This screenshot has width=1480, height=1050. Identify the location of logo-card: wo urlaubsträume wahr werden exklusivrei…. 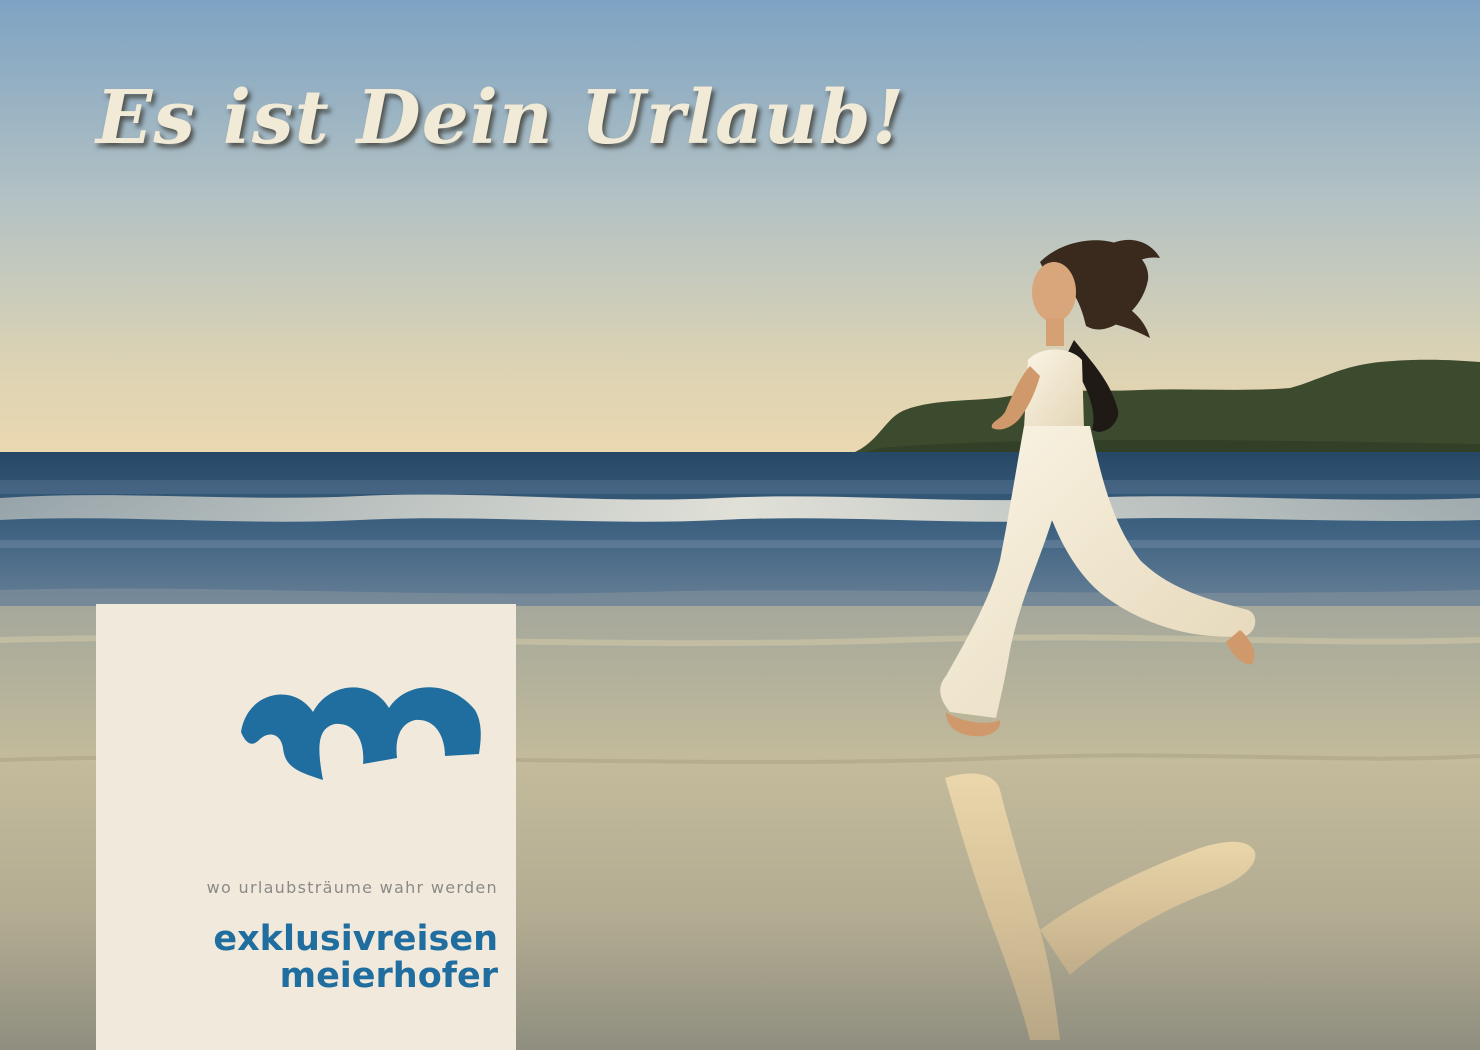
(306, 827).